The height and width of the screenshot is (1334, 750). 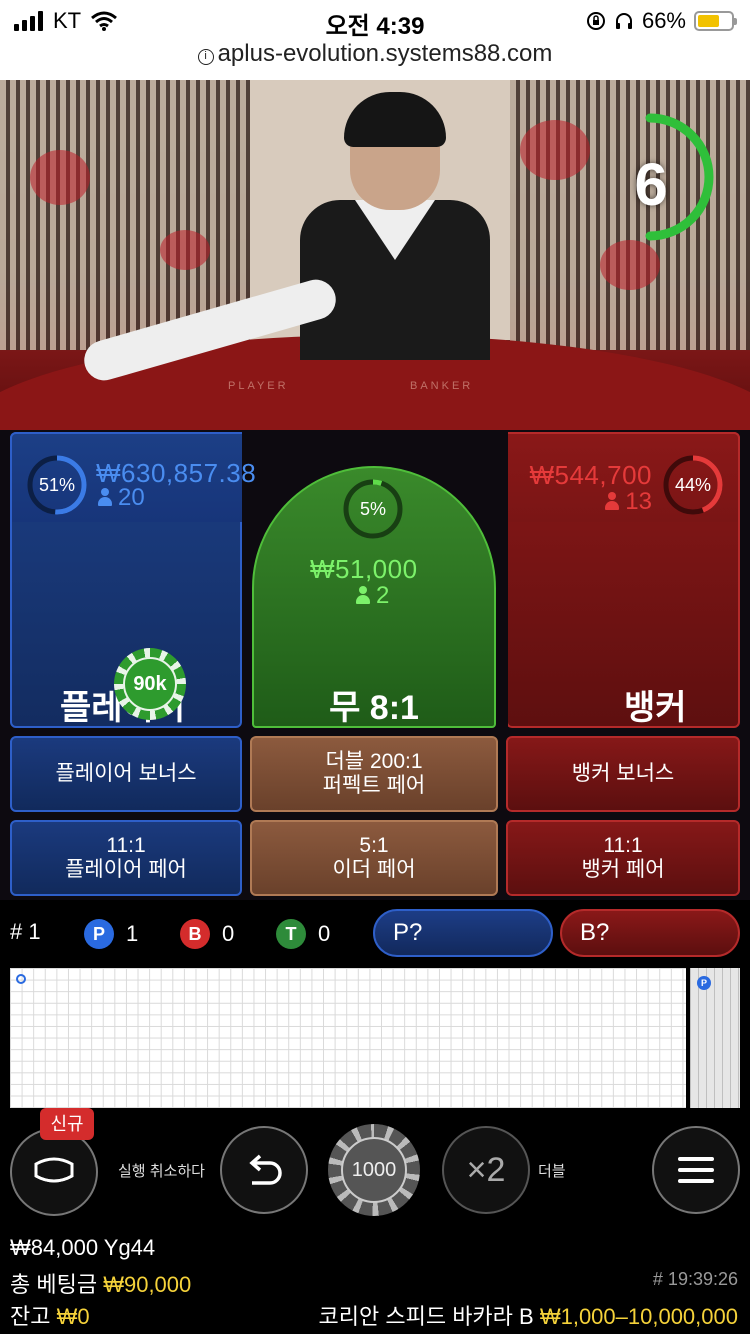 I want to click on perfect-pair-odds: 더블 200:1, so click(x=374, y=761).